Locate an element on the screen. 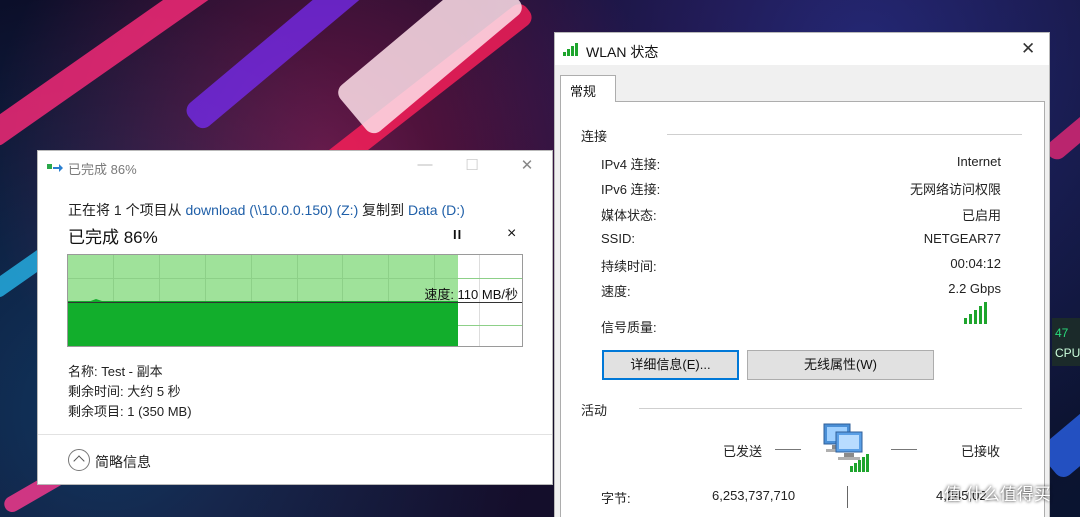  ssid-value: NETGEAR77 is located at coordinates (962, 238).